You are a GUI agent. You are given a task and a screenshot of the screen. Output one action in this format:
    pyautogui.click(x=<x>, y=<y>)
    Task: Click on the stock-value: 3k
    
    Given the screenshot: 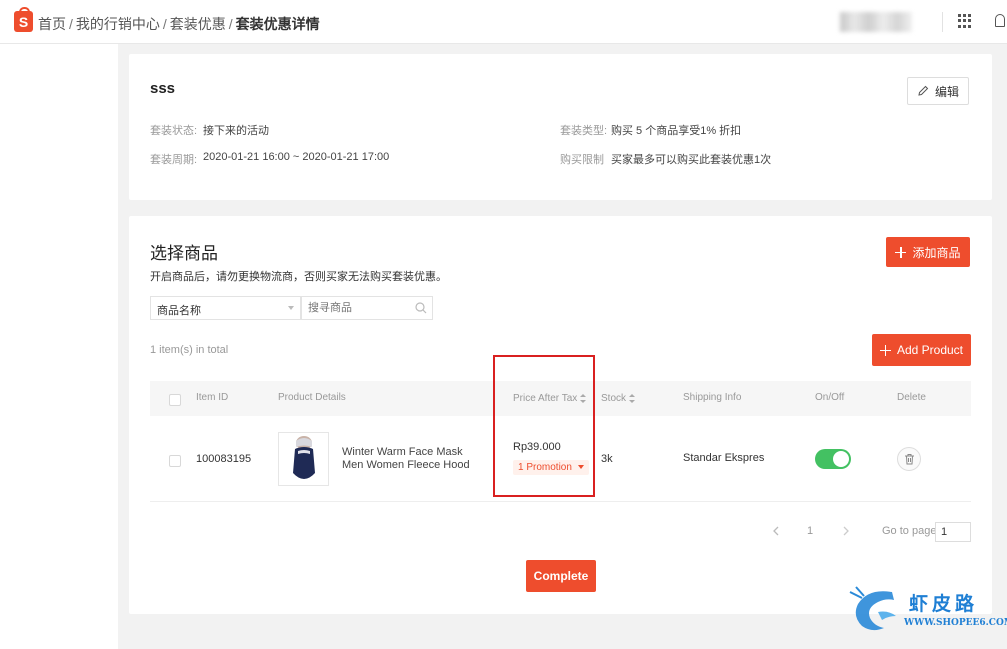 What is the action you would take?
    pyautogui.click(x=607, y=459)
    